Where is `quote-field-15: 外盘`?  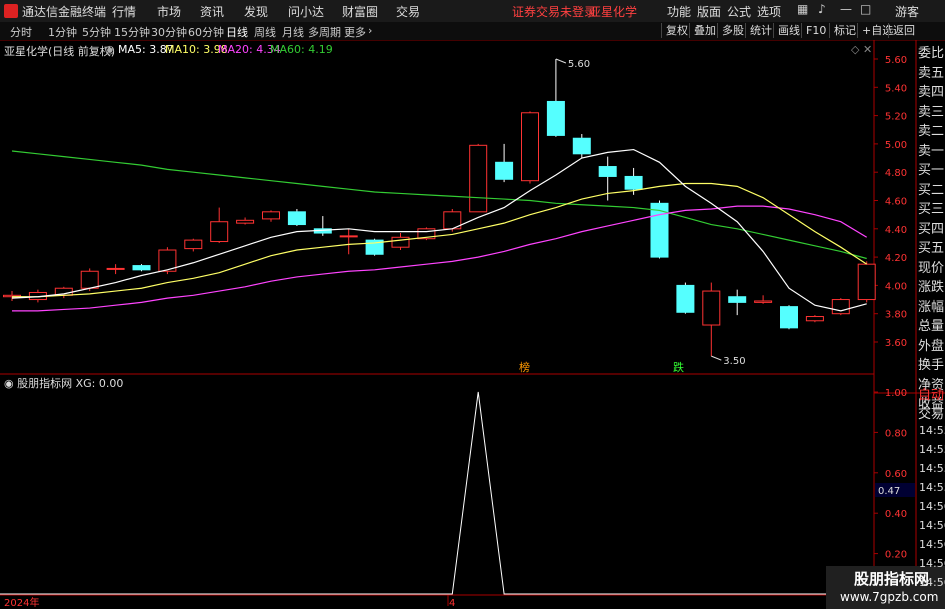 quote-field-15: 外盘 is located at coordinates (931, 346).